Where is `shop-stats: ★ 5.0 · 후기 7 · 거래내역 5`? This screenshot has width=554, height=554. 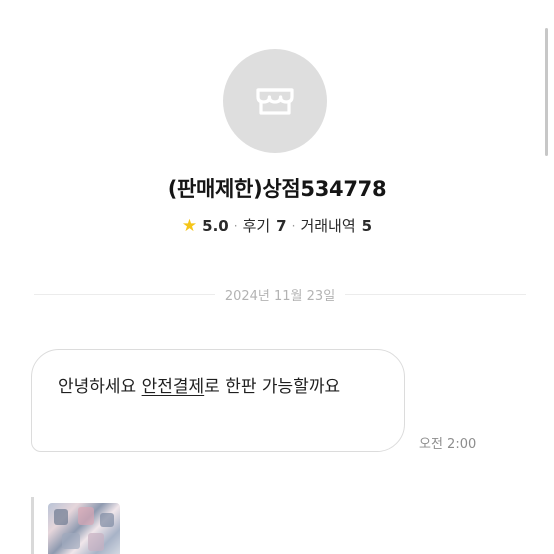
shop-stats: ★ 5.0 · 후기 7 · 거래내역 5 is located at coordinates (277, 225).